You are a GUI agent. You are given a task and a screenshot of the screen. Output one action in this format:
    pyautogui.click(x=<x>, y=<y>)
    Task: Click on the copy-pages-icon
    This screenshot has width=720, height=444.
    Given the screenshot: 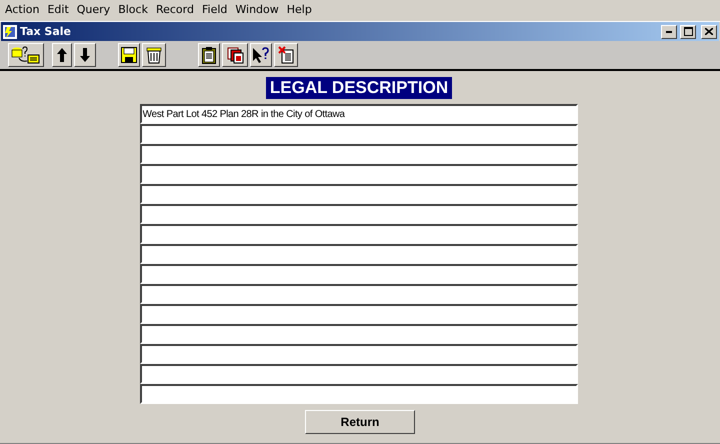 What is the action you would take?
    pyautogui.click(x=235, y=55)
    